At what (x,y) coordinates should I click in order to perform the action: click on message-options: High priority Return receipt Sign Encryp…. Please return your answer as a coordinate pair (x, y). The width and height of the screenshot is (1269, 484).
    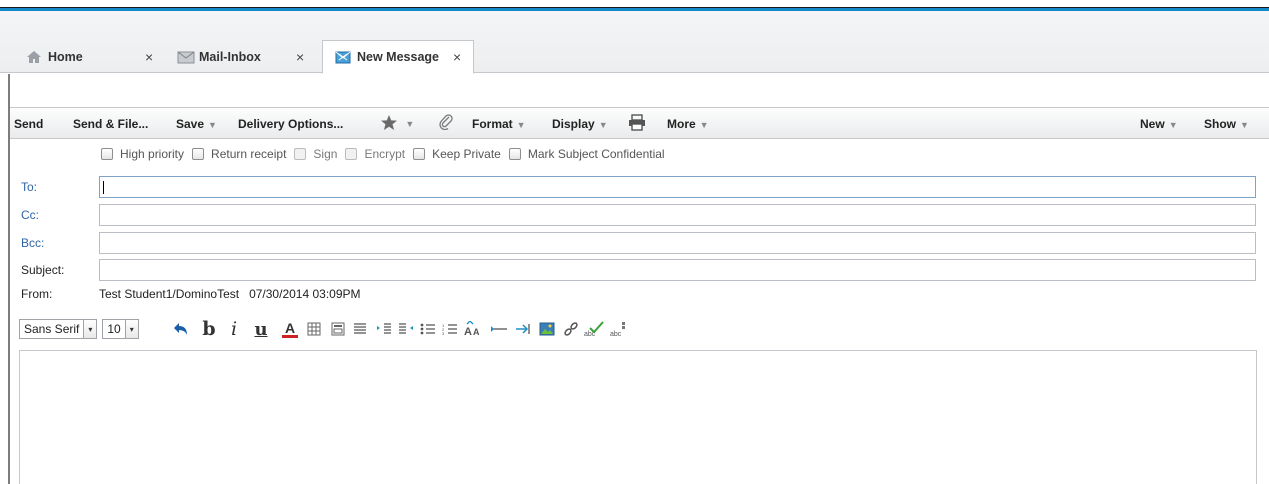
    Looking at the image, I should click on (387, 154).